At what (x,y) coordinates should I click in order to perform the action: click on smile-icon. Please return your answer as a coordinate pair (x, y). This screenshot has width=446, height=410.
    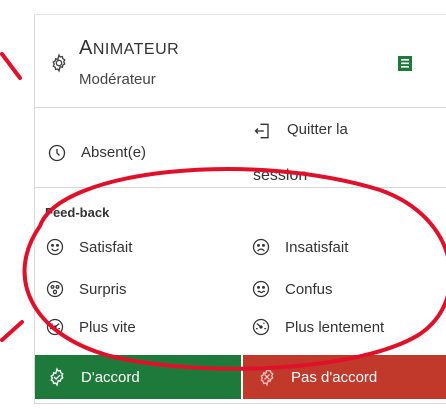
    Looking at the image, I should click on (55, 247).